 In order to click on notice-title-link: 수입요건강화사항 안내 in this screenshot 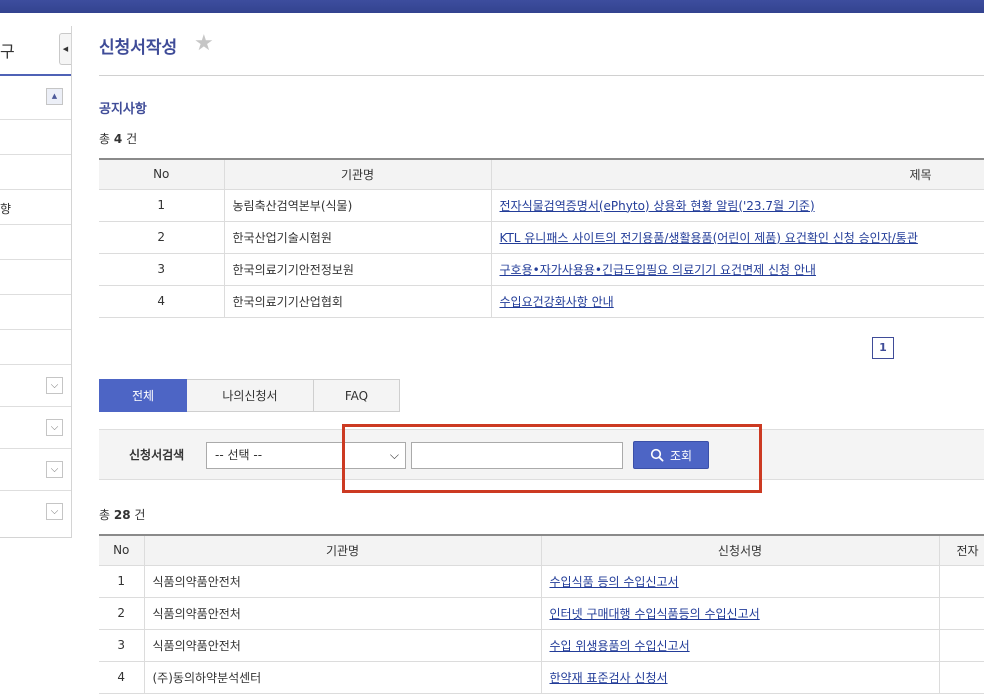, I will do `click(557, 302)`.